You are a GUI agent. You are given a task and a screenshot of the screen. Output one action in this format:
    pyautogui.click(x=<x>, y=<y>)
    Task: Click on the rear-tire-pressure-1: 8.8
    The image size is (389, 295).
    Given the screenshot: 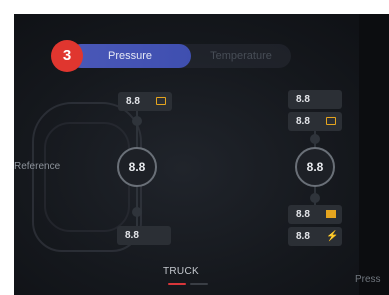 What is the action you would take?
    pyautogui.click(x=315, y=99)
    